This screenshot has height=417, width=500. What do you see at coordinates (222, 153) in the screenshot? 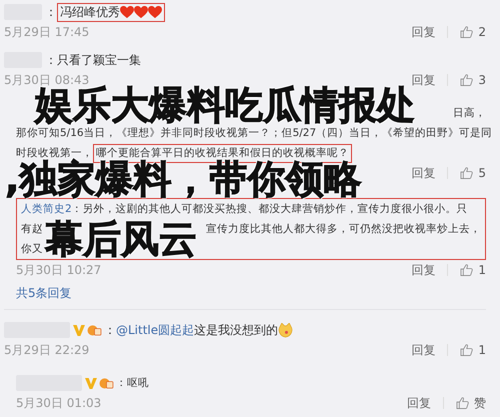
I see `comment-text: 哪个更能合算平日的收视结果和假日的收视概率呢？` at bounding box center [222, 153].